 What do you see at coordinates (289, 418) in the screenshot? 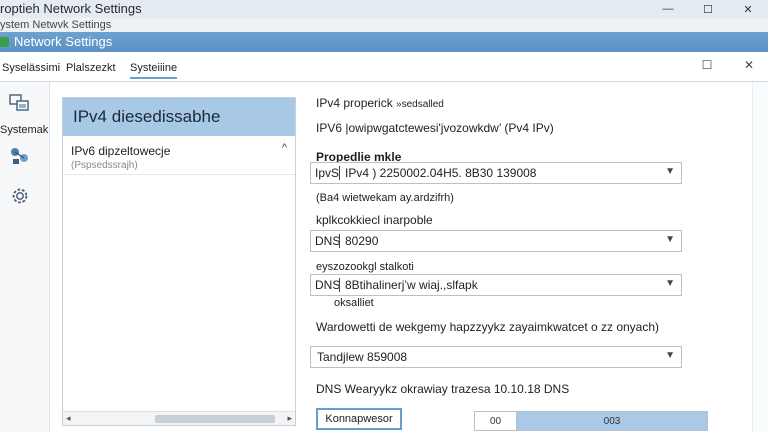
I see `scroll-right-icon: ▸` at bounding box center [289, 418].